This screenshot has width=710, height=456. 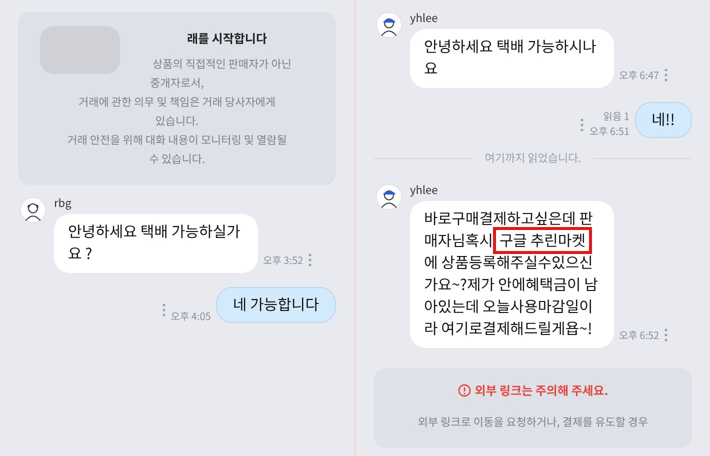 What do you see at coordinates (177, 140) in the screenshot?
I see `notice-text: 거래 안전을 위해 대화 내용이 모니터링 및 열람될` at bounding box center [177, 140].